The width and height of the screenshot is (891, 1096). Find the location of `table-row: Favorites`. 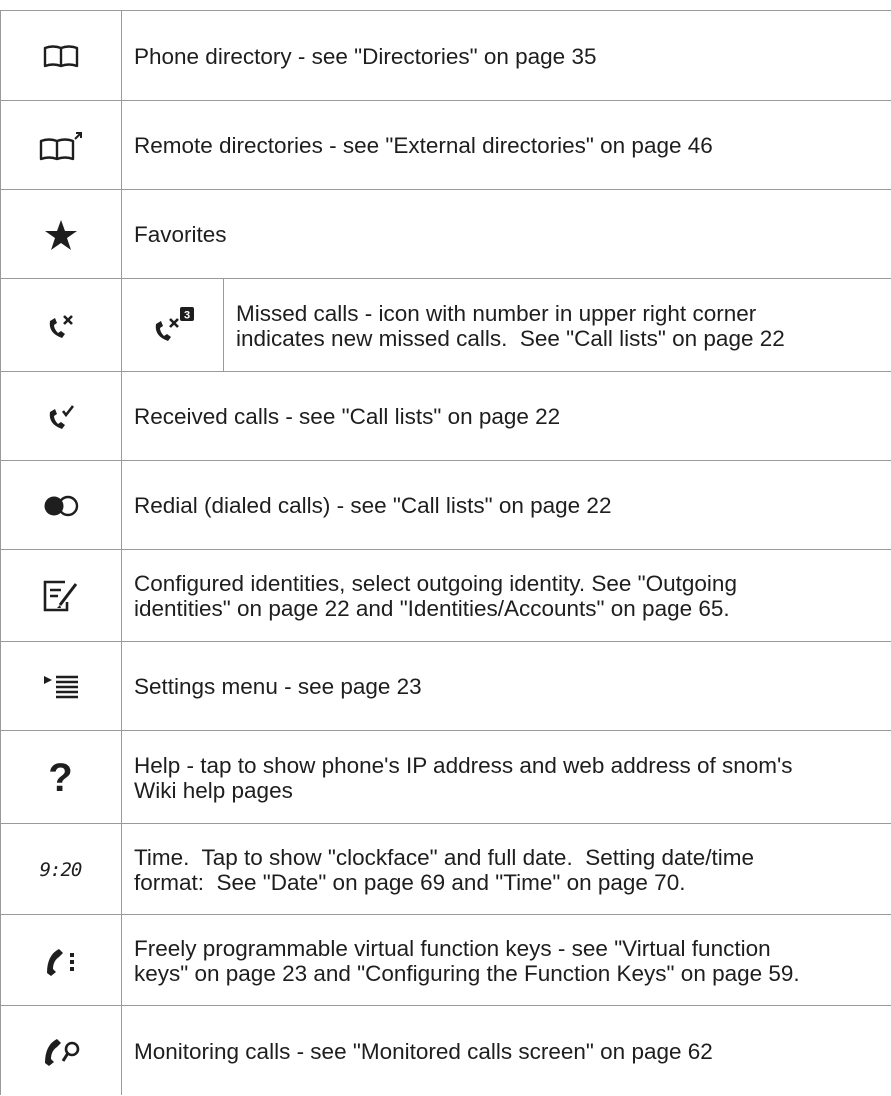

table-row: Favorites is located at coordinates (445, 234).